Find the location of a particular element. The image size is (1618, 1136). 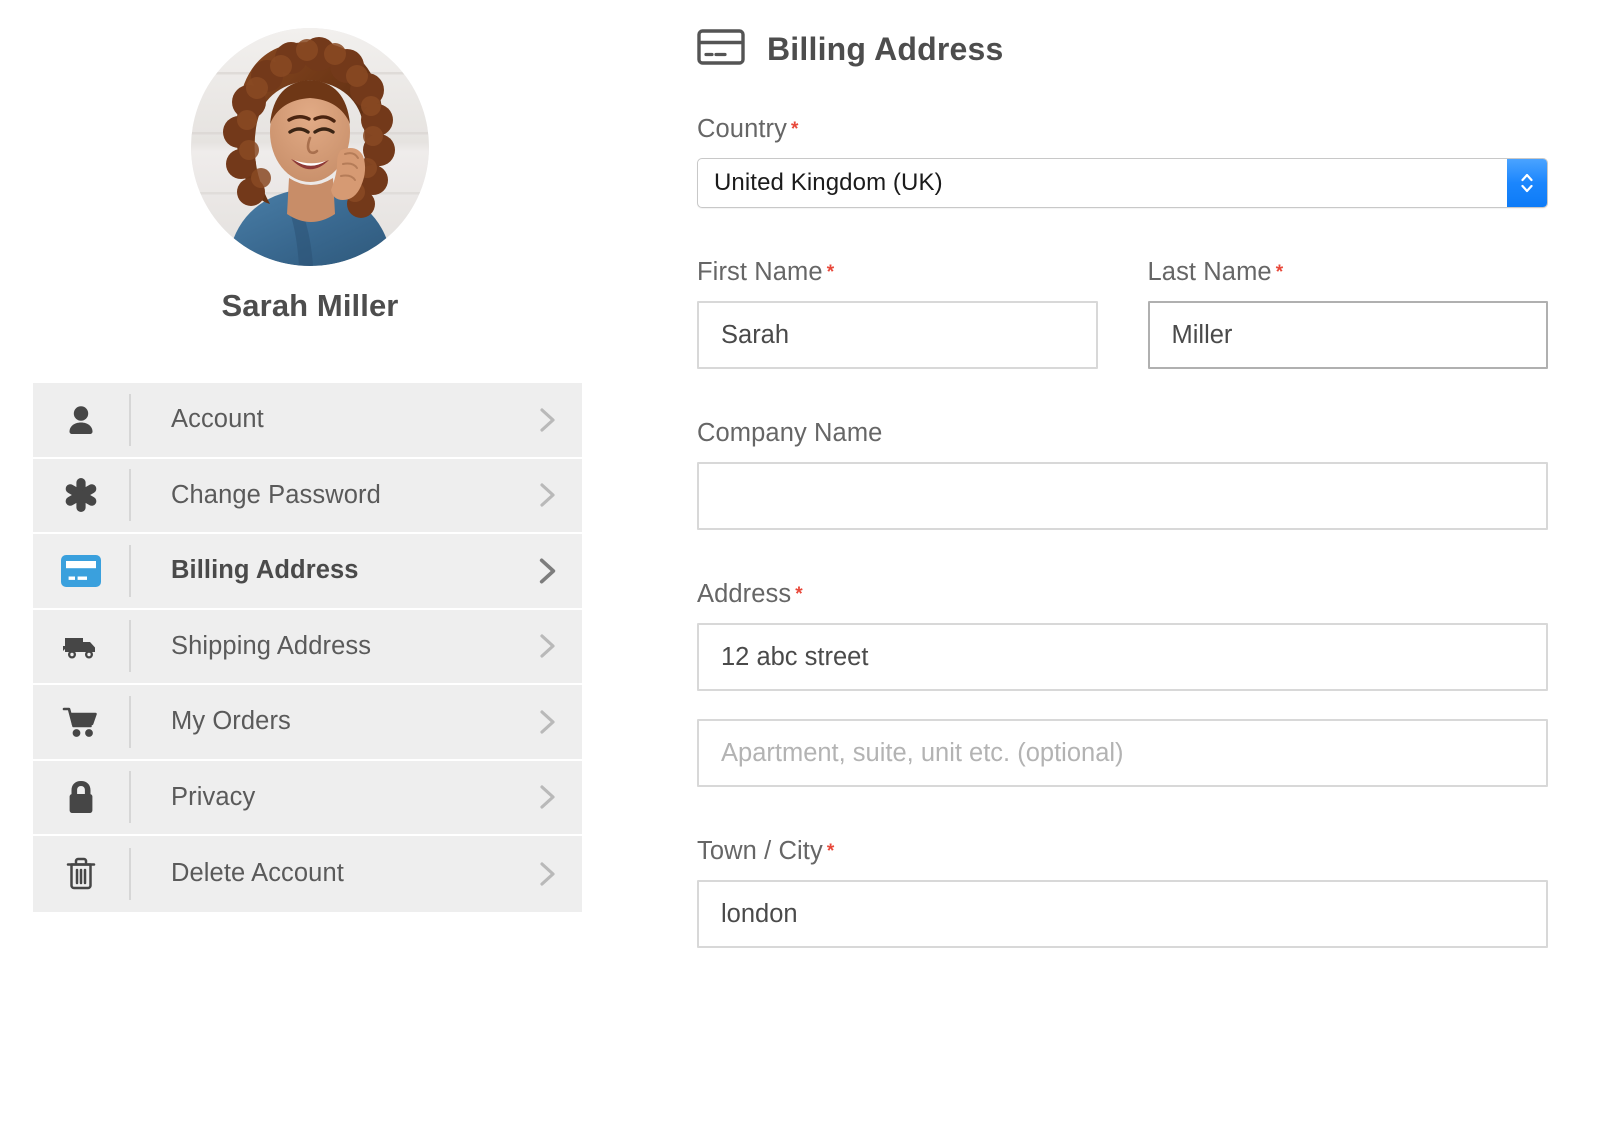

sidebar-item-label: Shipping Address is located at coordinates (271, 645).